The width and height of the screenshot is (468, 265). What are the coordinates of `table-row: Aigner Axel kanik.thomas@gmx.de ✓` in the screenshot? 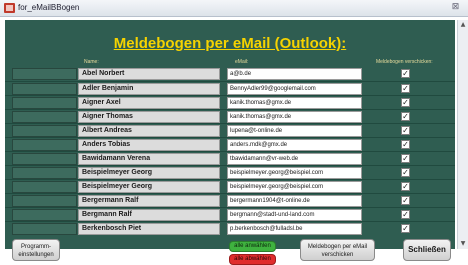 It's located at (230, 102).